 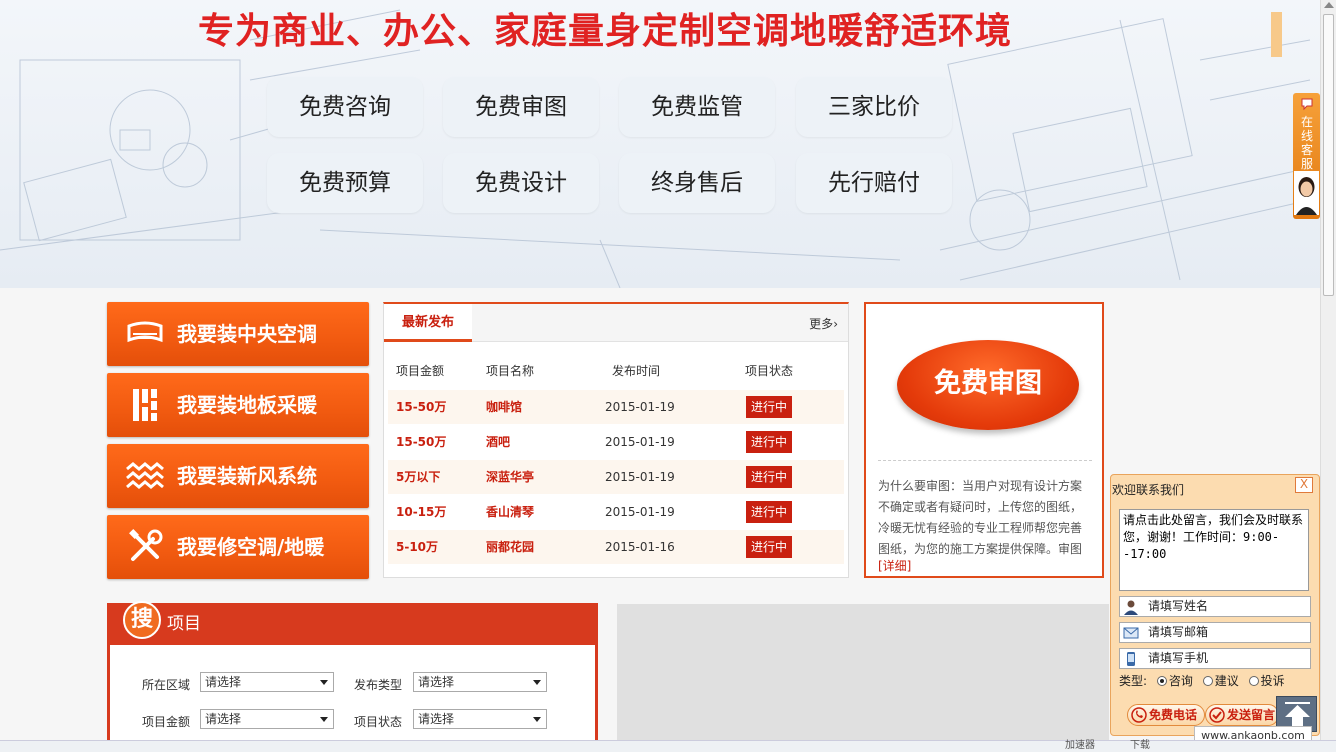 I want to click on service-label: 我要装中央空调, so click(x=247, y=334).